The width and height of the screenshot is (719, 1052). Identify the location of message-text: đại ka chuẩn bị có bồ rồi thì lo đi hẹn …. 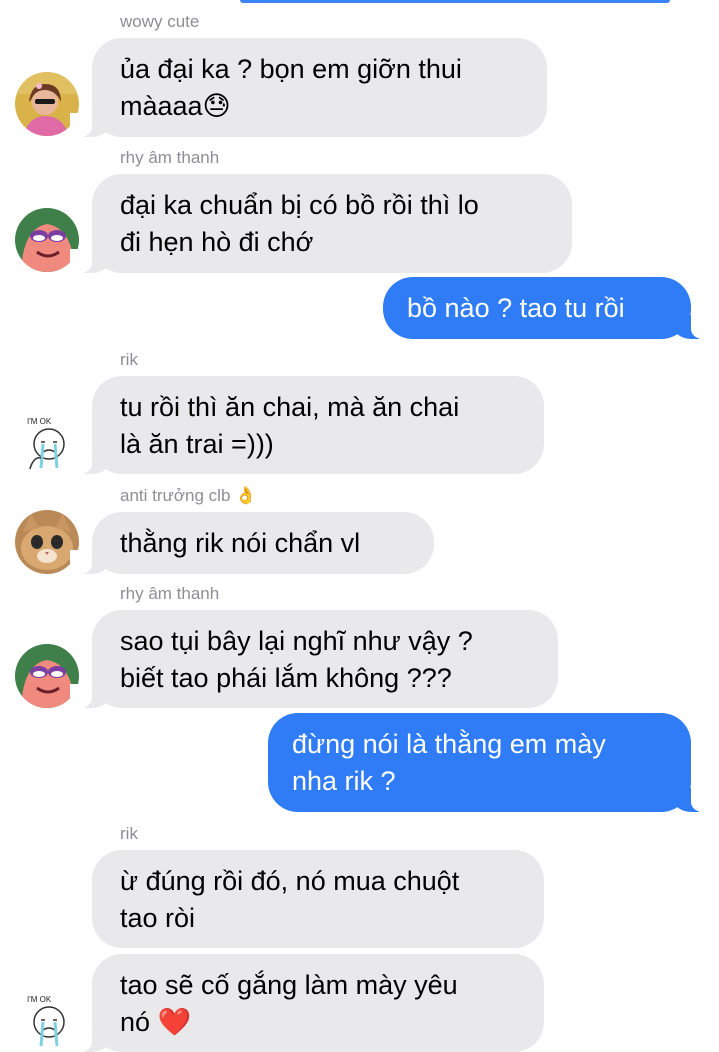
(299, 223).